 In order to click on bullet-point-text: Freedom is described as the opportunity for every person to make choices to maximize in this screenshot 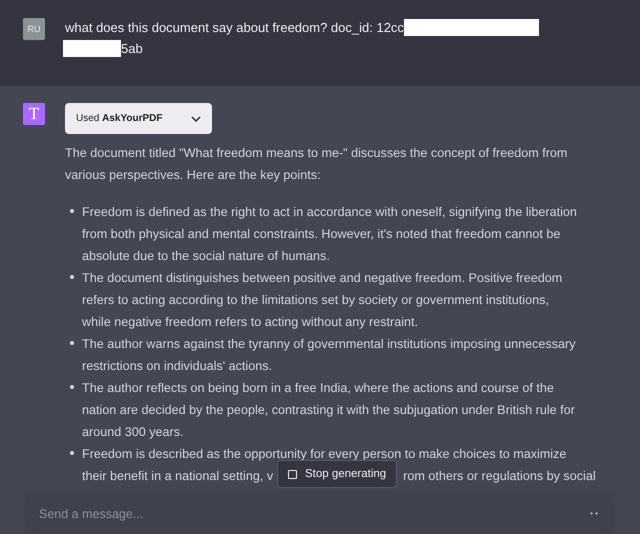, I will do `click(324, 454)`.